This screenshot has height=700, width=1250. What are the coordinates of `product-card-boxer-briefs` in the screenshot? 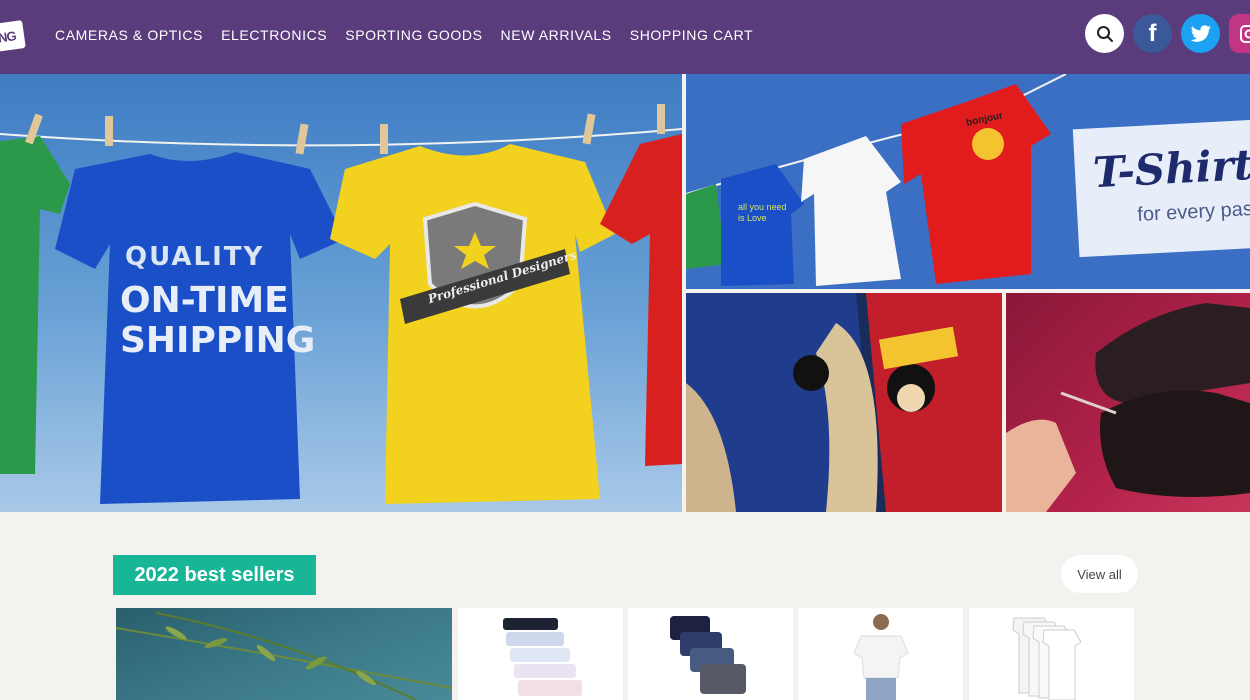 It's located at (710, 654).